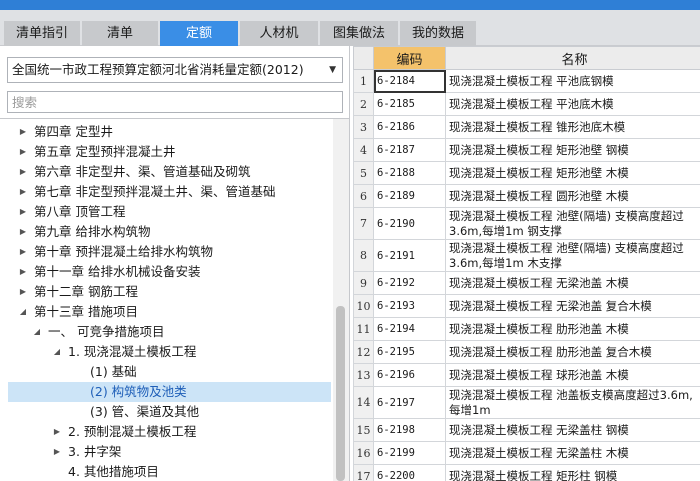 The width and height of the screenshot is (700, 481). What do you see at coordinates (572, 127) in the screenshot?
I see `quota-name-cell: 现浇混凝土模板工程 锥形池底木模` at bounding box center [572, 127].